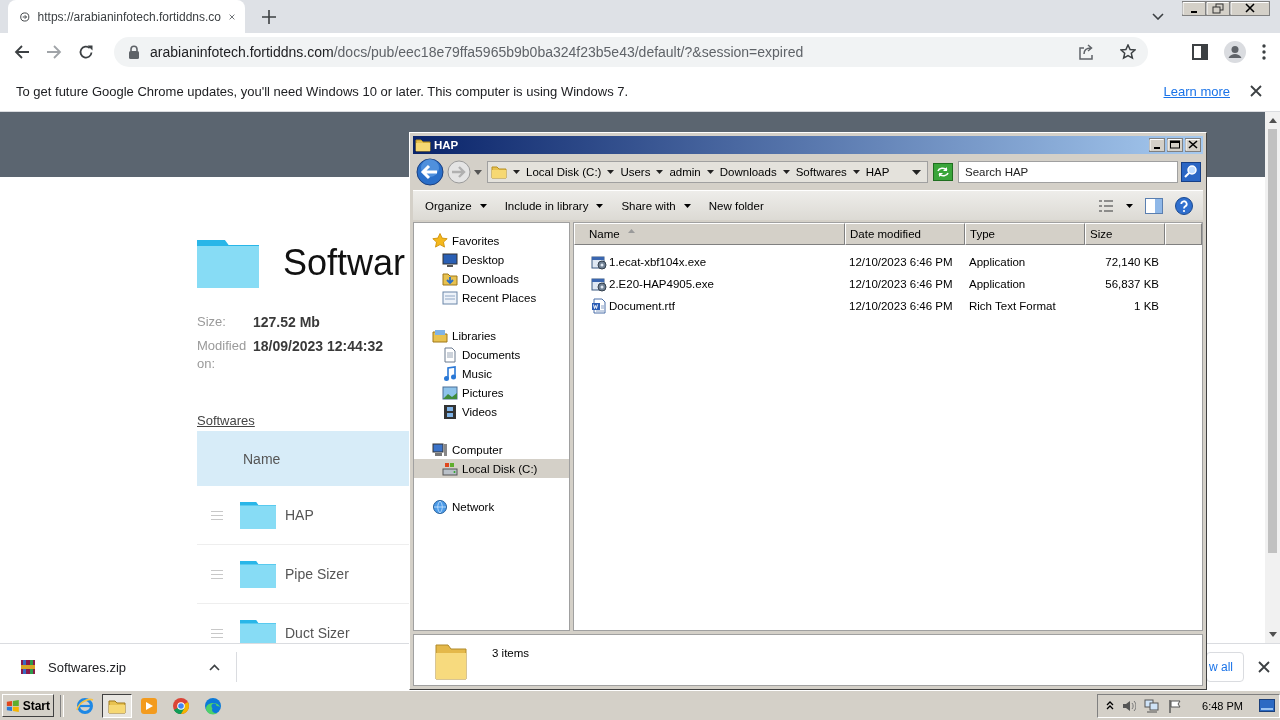  What do you see at coordinates (943, 172) in the screenshot?
I see `refresh-icon` at bounding box center [943, 172].